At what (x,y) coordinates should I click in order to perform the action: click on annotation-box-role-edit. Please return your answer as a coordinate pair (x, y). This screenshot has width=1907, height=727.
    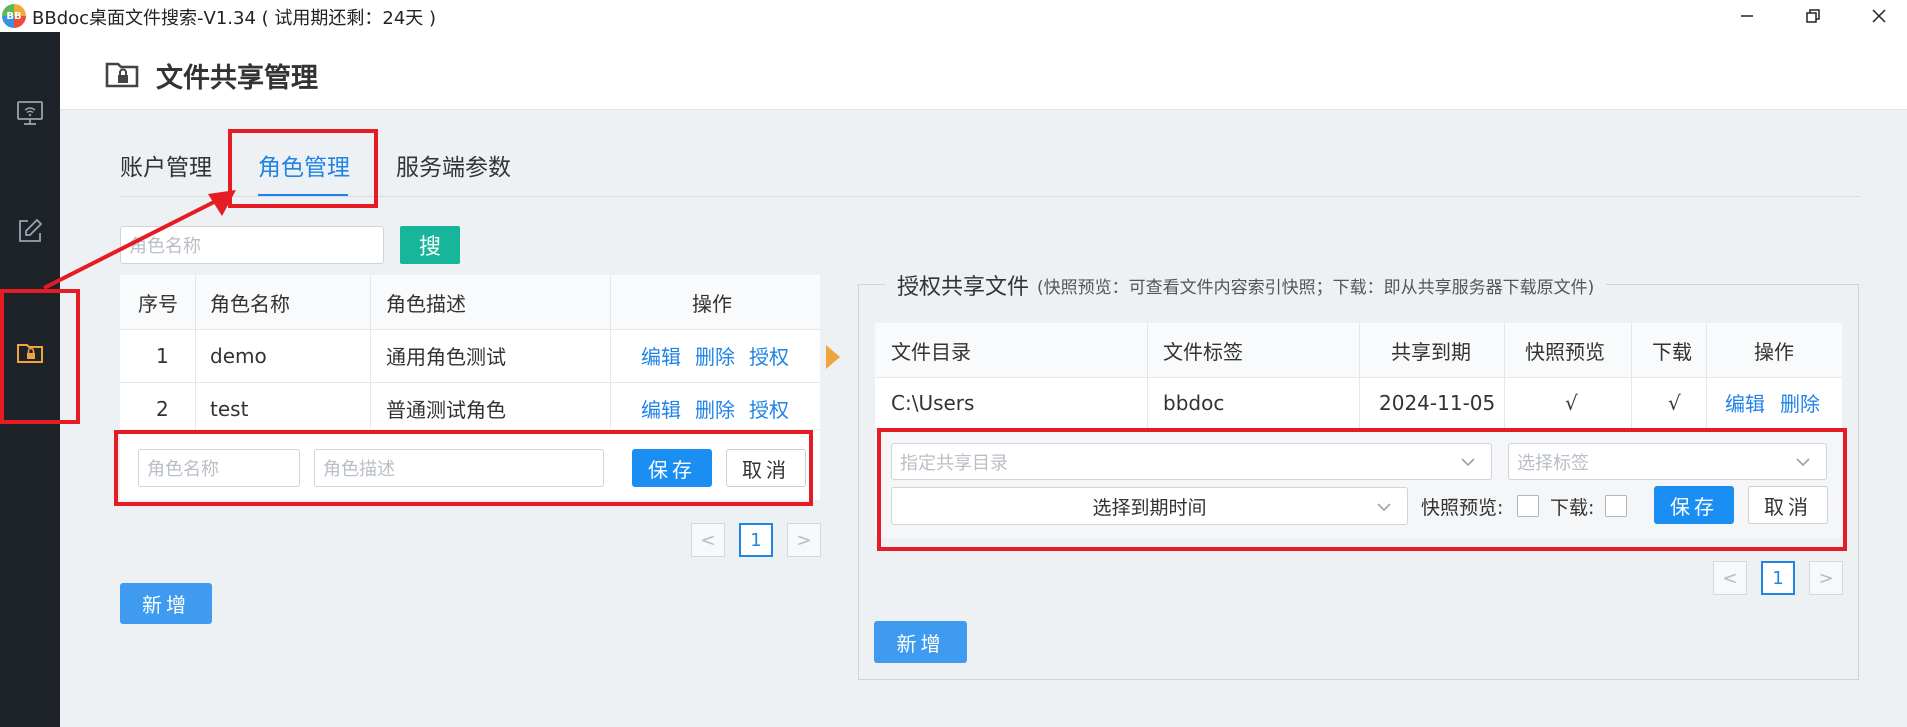
    Looking at the image, I should click on (463, 468).